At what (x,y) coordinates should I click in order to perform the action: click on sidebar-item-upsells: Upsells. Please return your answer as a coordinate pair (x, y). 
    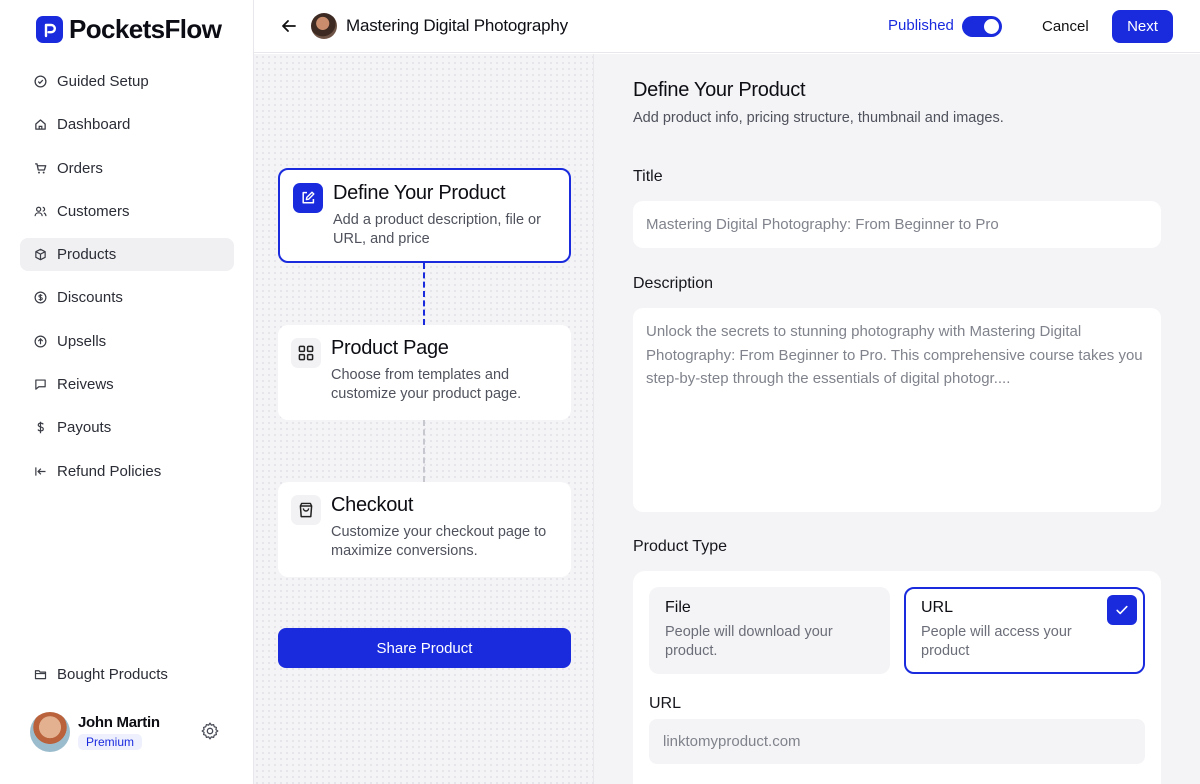
    Looking at the image, I should click on (127, 341).